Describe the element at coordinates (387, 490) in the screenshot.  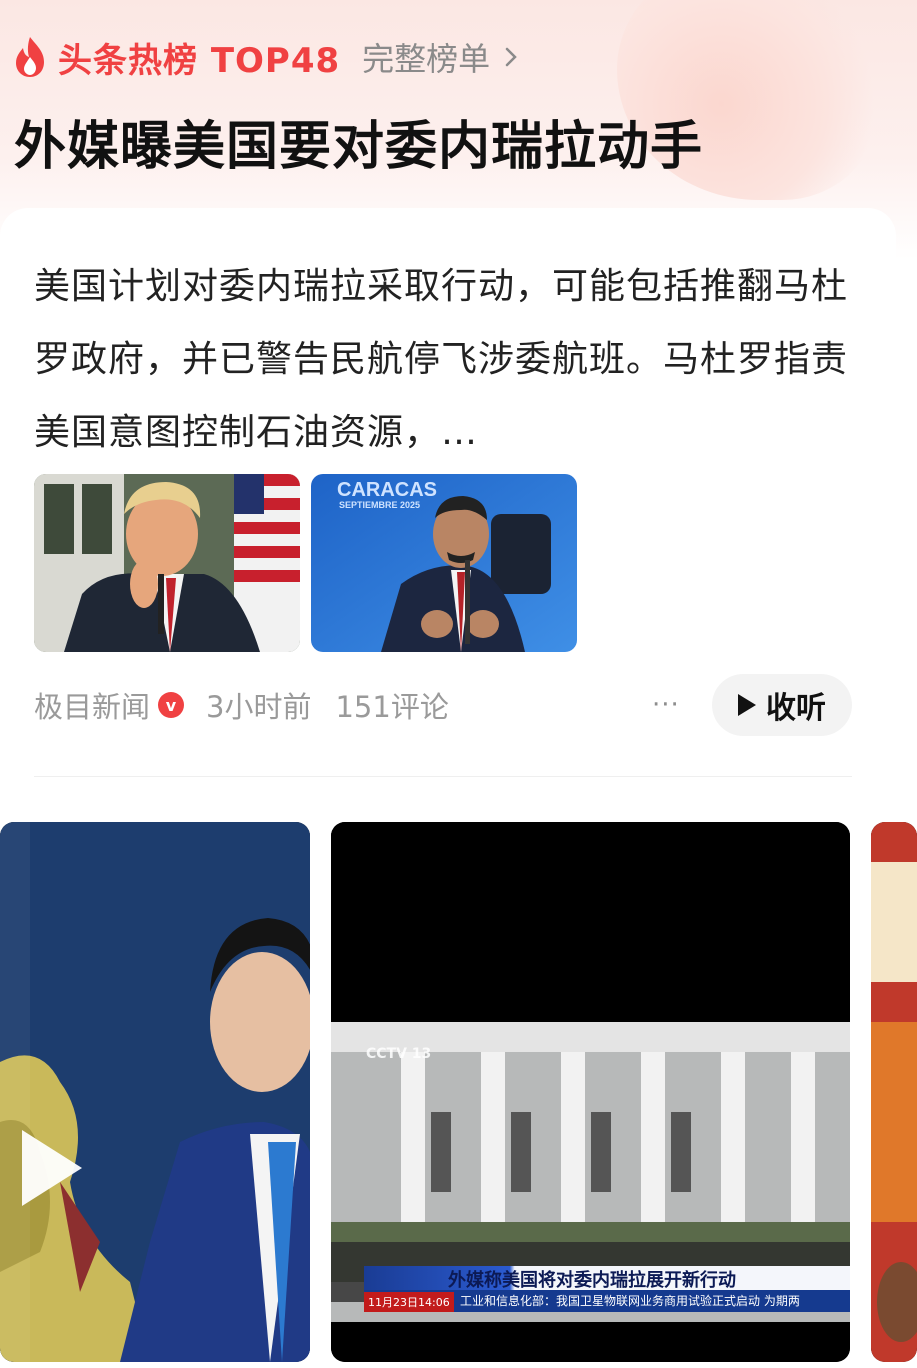
I see `caracas-text: CARACAS` at that location.